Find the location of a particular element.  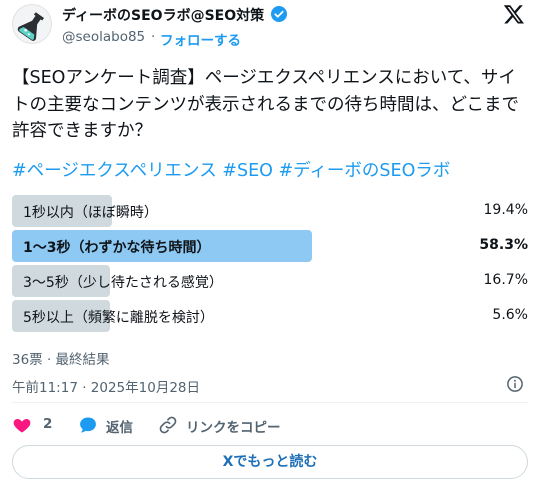

reply-label: 返信 is located at coordinates (119, 428).